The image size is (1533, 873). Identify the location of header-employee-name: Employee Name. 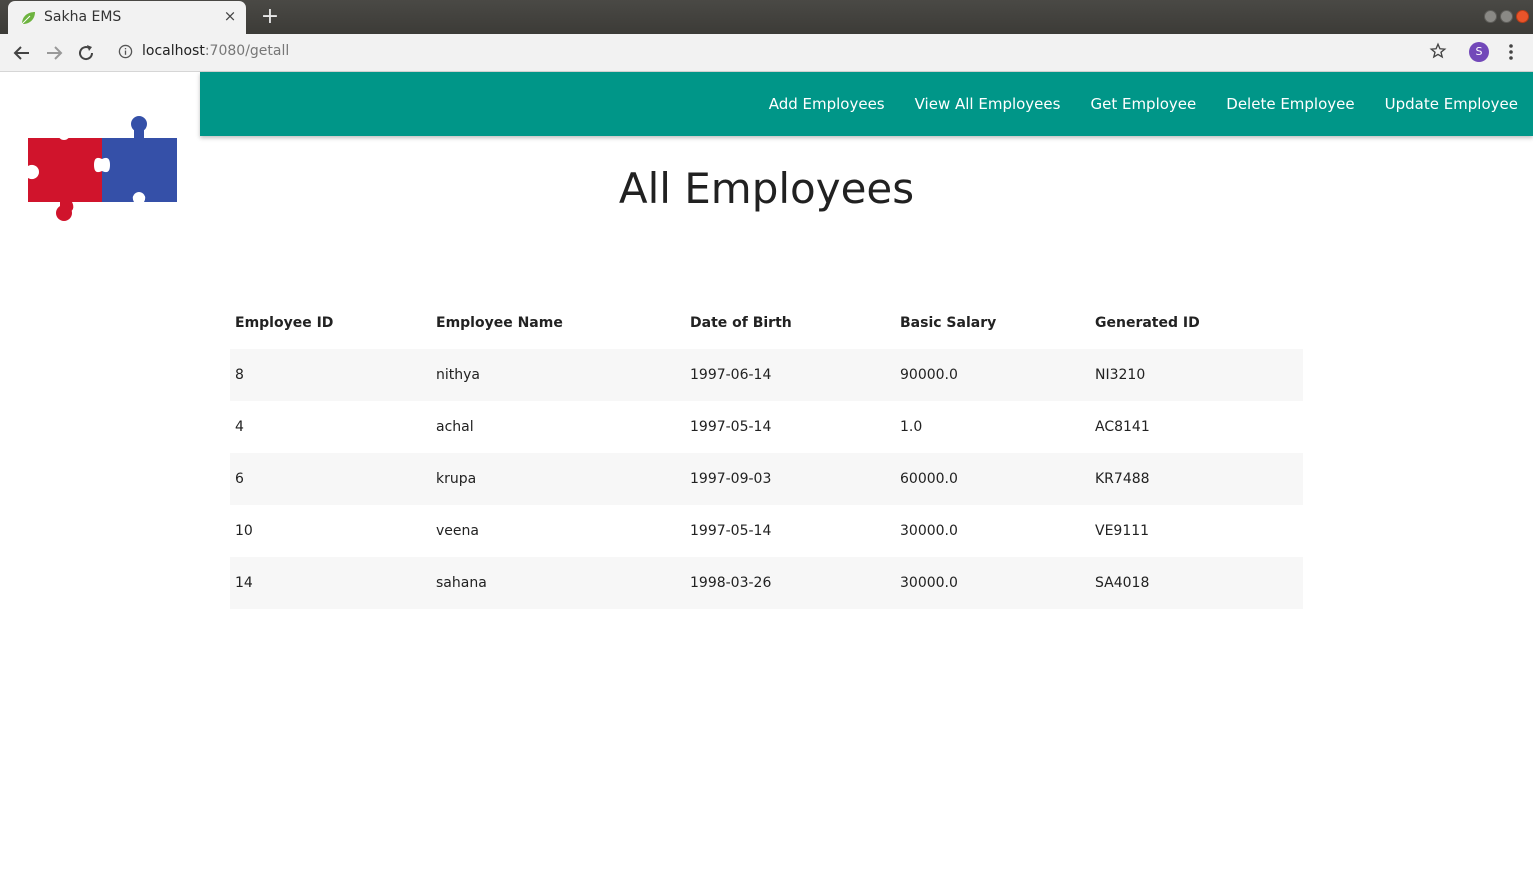
(499, 323).